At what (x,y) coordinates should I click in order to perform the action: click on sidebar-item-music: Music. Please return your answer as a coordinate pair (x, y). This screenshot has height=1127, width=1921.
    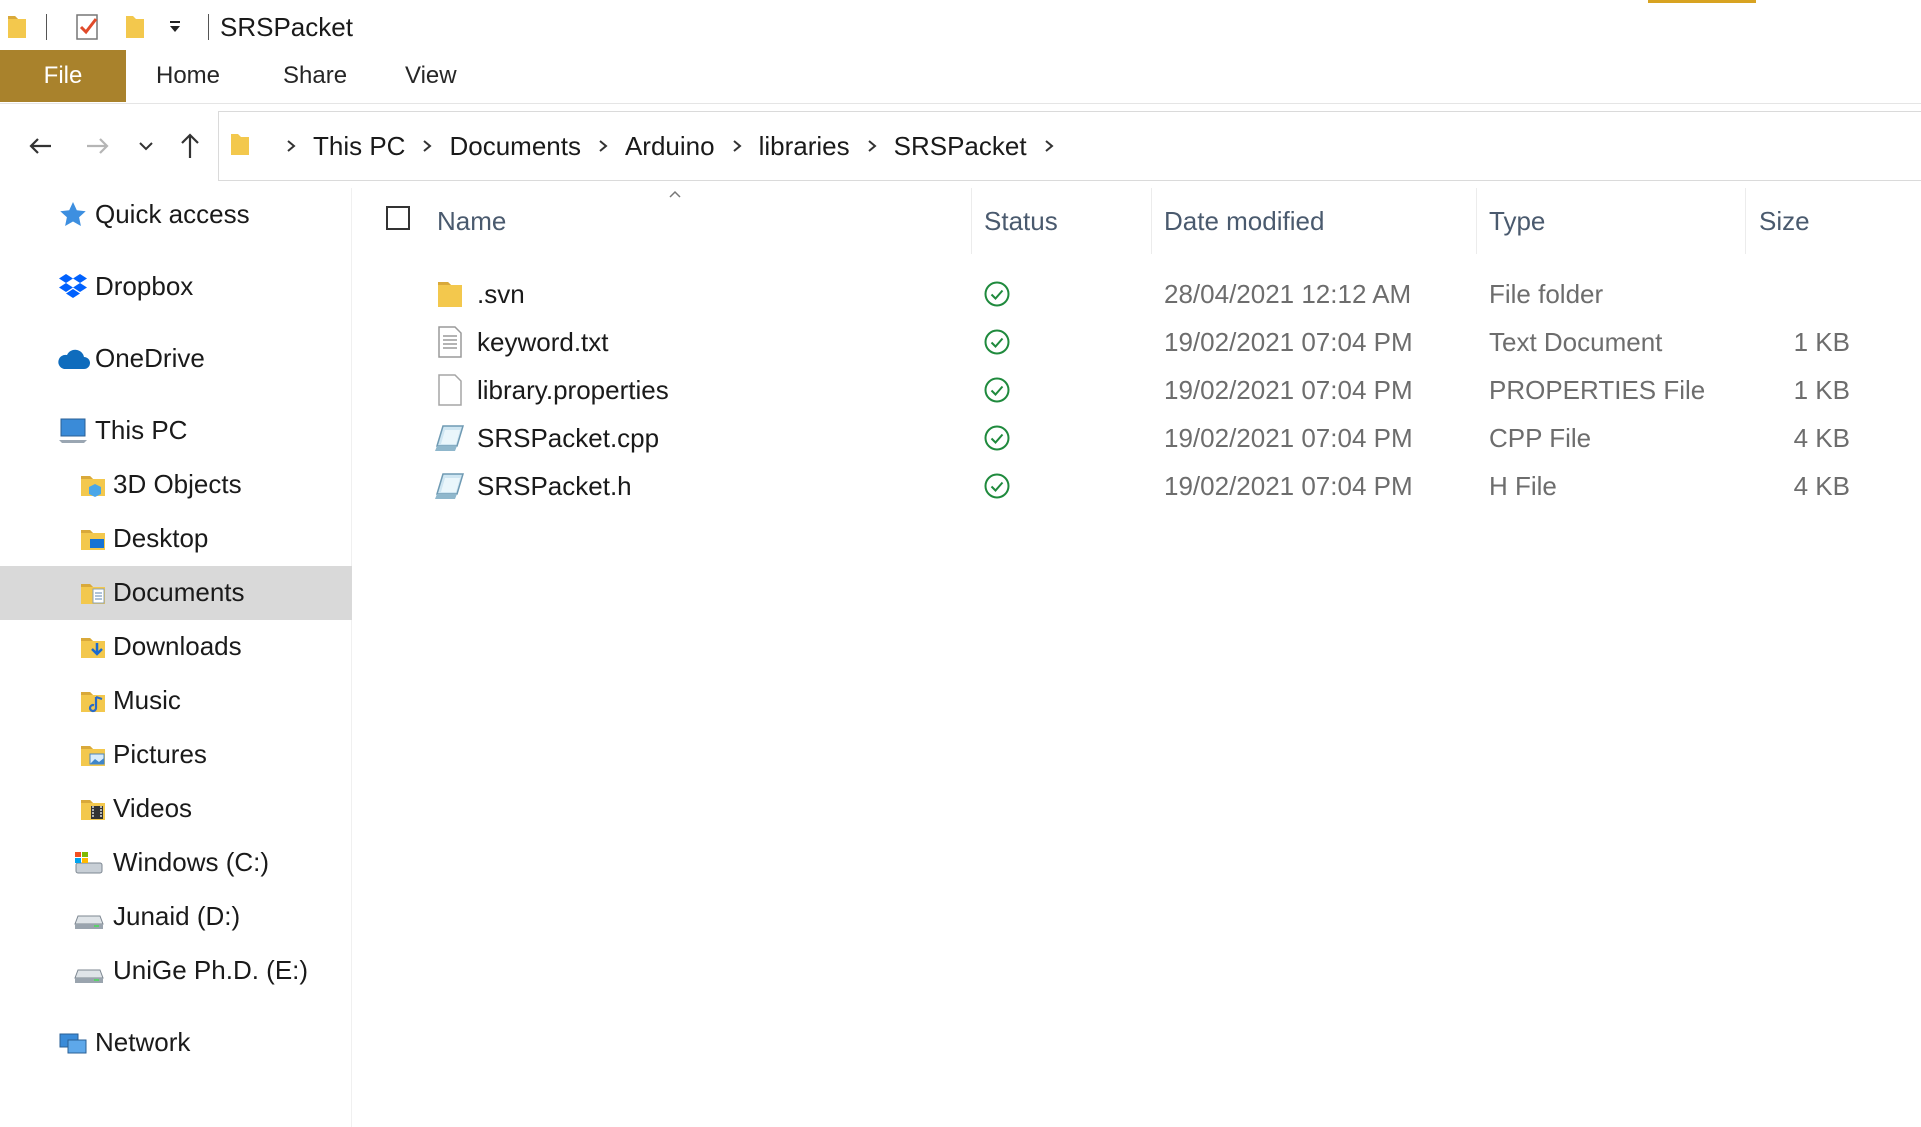
    Looking at the image, I should click on (176, 701).